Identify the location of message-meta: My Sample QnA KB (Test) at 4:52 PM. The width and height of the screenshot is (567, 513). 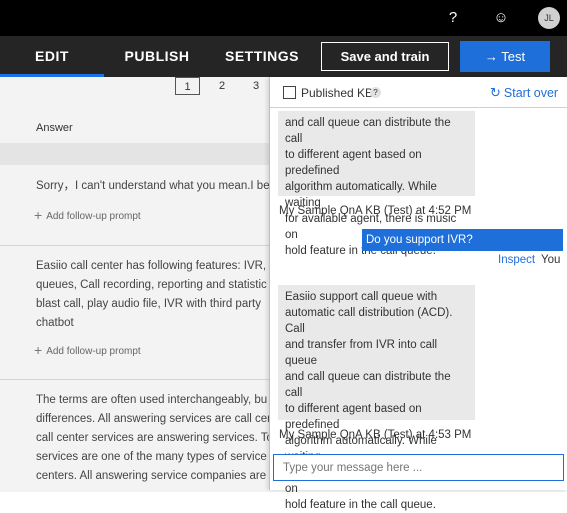
(375, 211).